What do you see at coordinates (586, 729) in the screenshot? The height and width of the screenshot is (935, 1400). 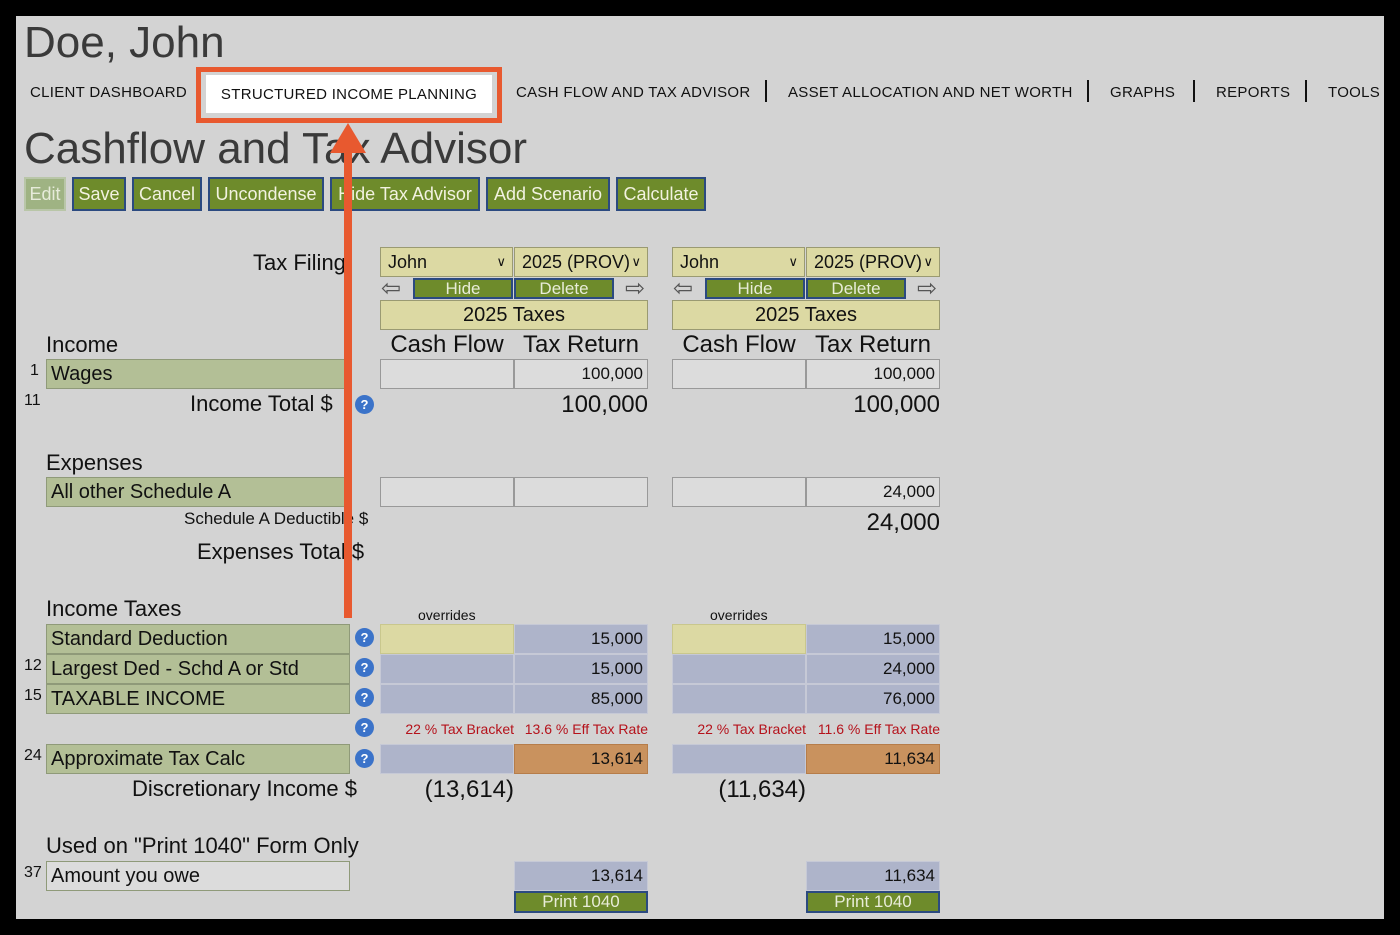 I see `scenario1-eff-tax-rate: 13.6 % Eff Tax Rate` at bounding box center [586, 729].